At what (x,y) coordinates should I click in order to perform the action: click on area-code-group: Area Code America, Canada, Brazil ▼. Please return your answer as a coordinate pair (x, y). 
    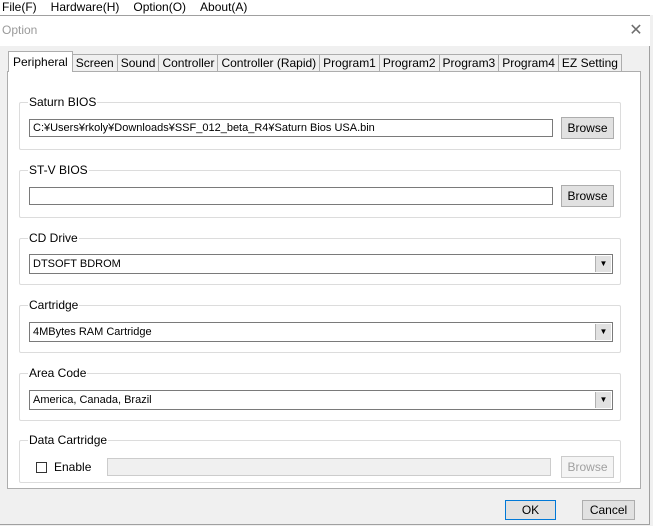
    Looking at the image, I should click on (320, 393).